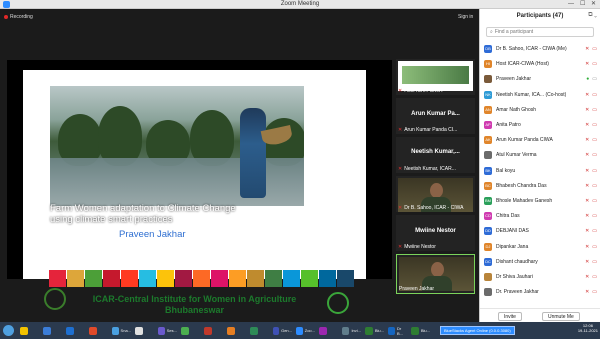 This screenshot has height=339, width=600. I want to click on participant-row: HI Host ICAR-CIWA (Host) ✕ ▭, so click(540, 64).